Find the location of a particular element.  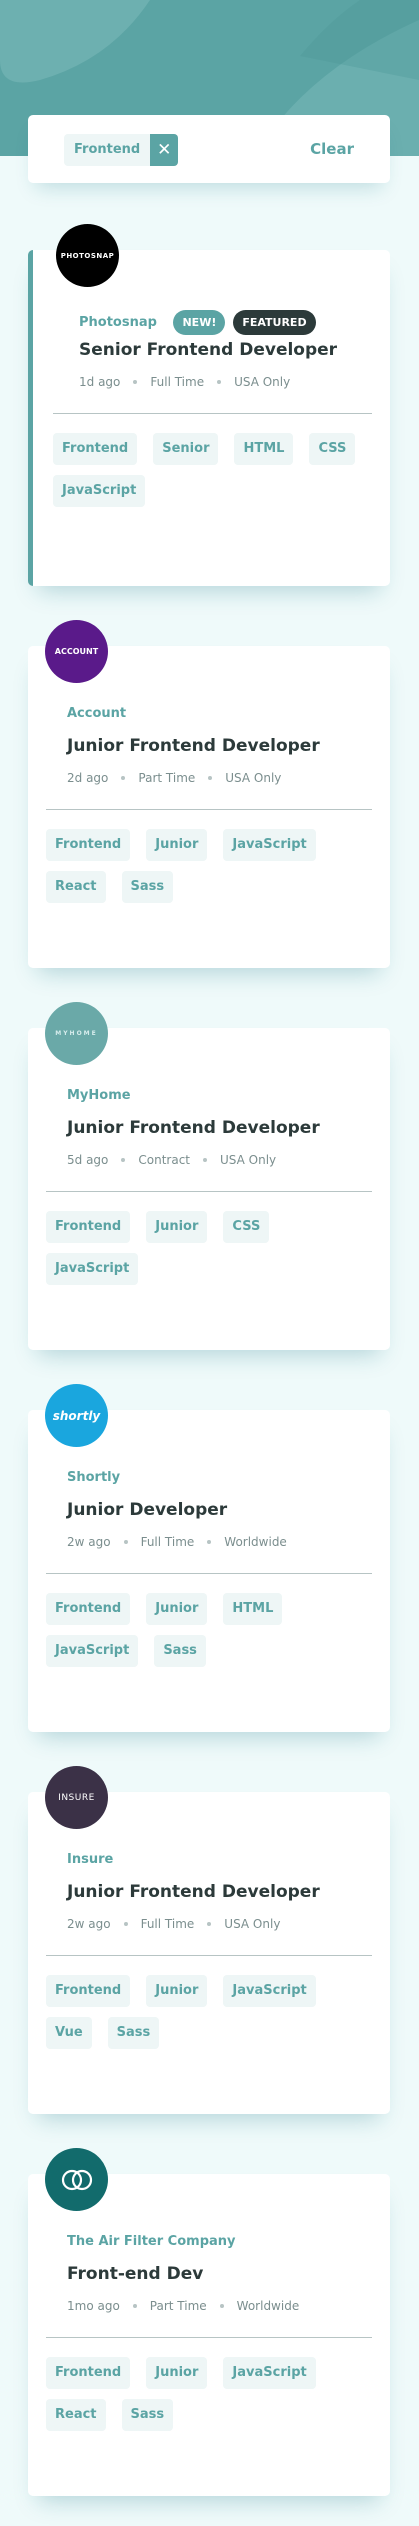

posted-at: 2d ago is located at coordinates (88, 778).